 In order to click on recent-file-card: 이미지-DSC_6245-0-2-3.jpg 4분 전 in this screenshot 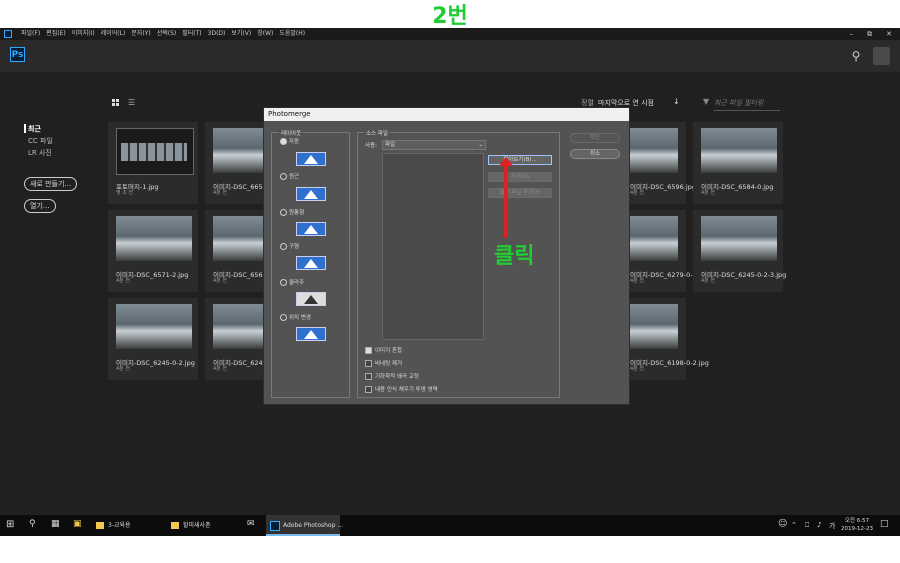, I will do `click(739, 251)`.